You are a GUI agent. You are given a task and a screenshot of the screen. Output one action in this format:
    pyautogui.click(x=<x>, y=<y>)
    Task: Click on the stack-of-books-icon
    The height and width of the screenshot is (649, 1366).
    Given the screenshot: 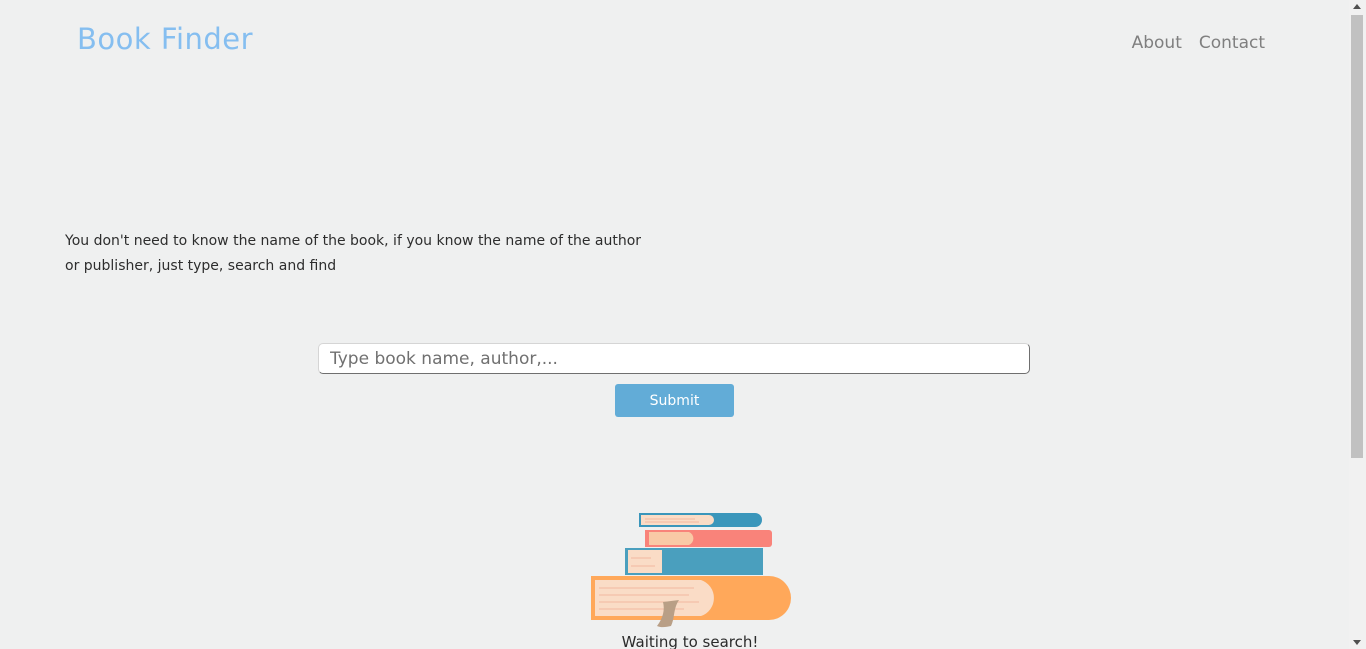 What is the action you would take?
    pyautogui.click(x=691, y=570)
    